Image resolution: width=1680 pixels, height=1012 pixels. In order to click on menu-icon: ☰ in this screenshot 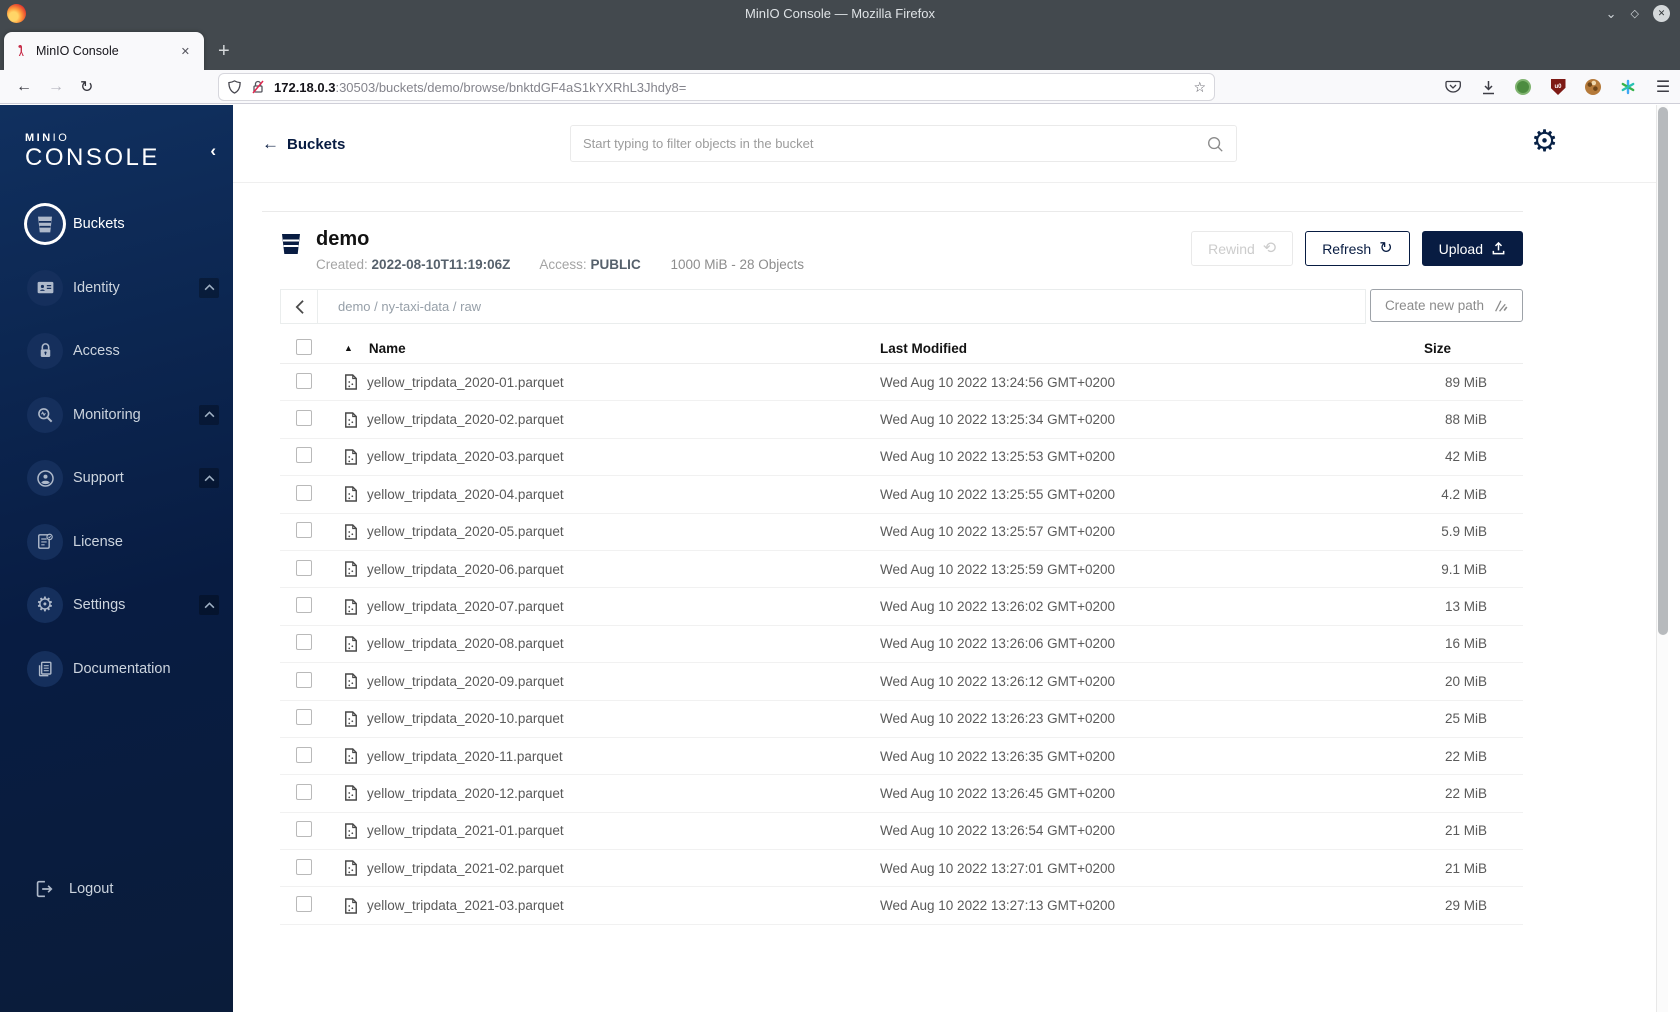, I will do `click(1663, 87)`.